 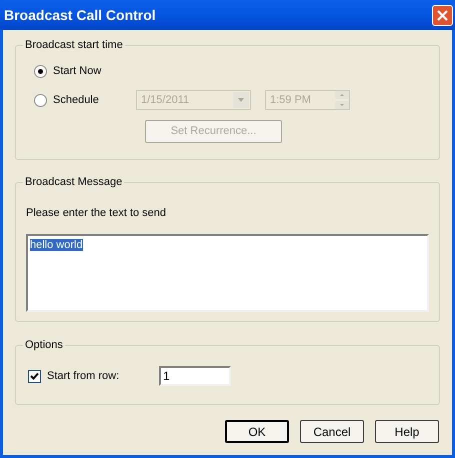 What do you see at coordinates (407, 431) in the screenshot?
I see `dialog-button: Help` at bounding box center [407, 431].